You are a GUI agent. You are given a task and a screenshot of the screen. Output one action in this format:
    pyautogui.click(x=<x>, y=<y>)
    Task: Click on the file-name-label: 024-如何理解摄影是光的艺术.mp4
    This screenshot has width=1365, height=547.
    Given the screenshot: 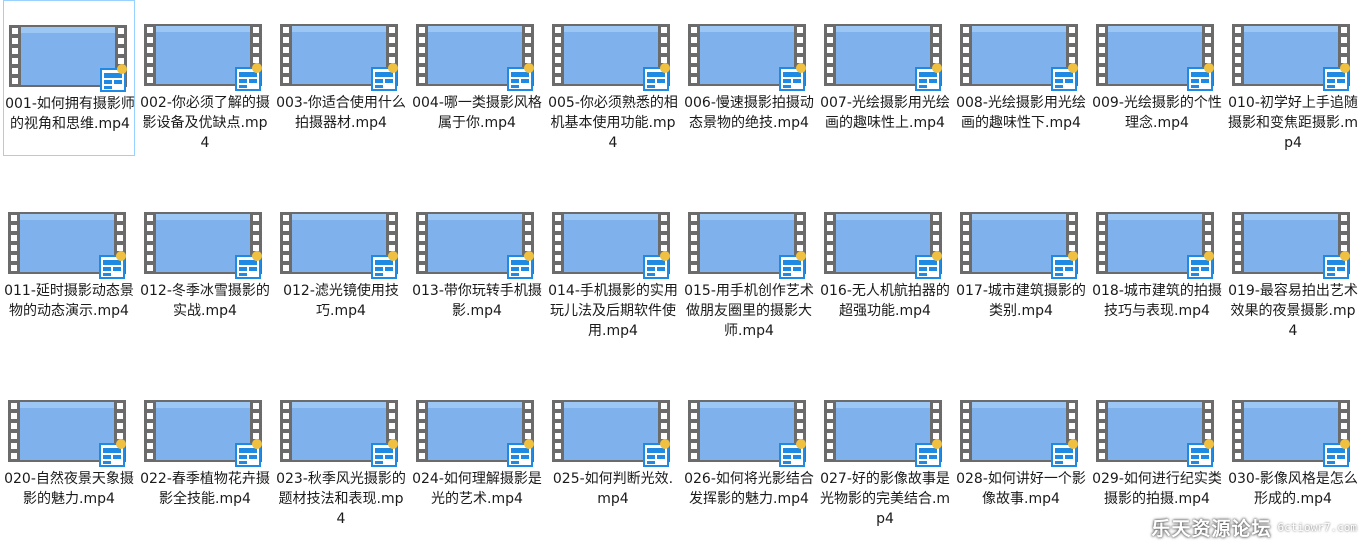 What is the action you would take?
    pyautogui.click(x=477, y=489)
    